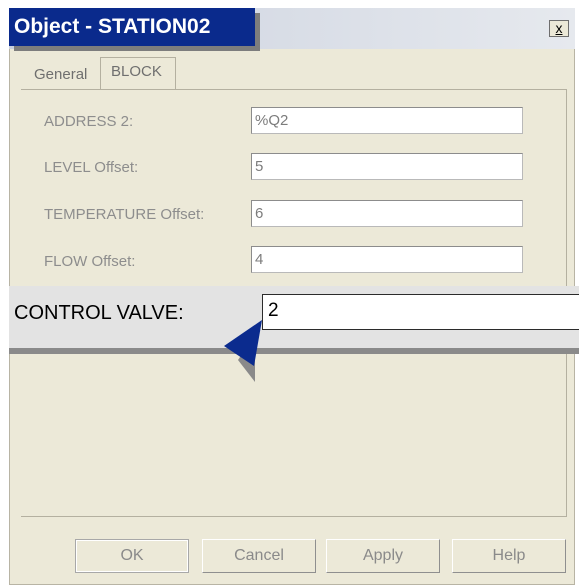 Image resolution: width=579 pixels, height=585 pixels. What do you see at coordinates (387, 213) in the screenshot?
I see `temperature-offset-field: 6` at bounding box center [387, 213].